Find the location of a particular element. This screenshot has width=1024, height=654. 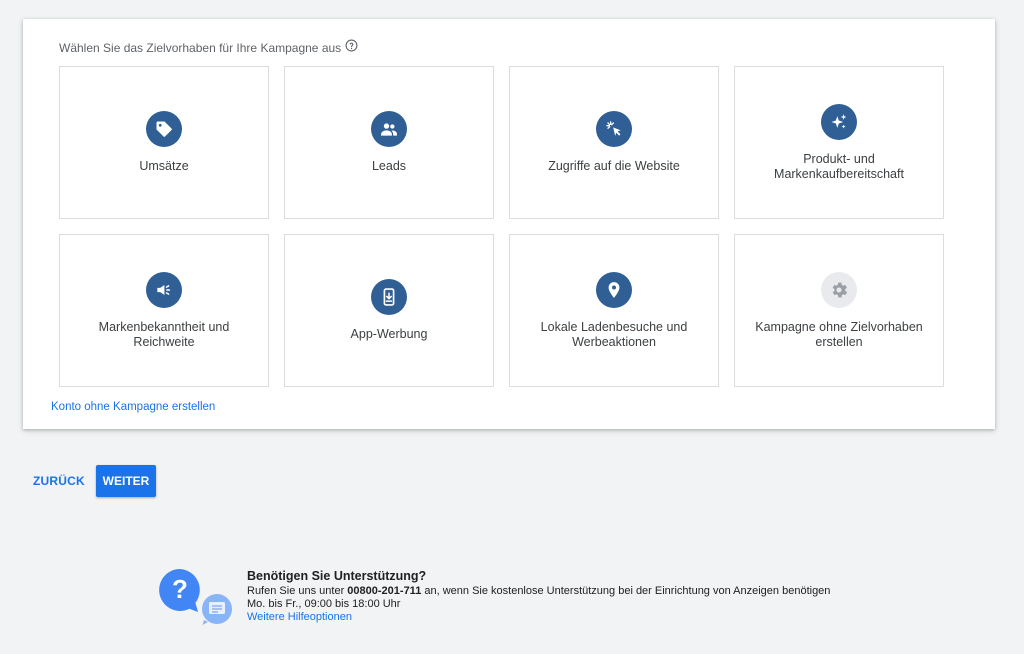

create-account-without-campaign-link: Konto ohne Kampagne erstellen is located at coordinates (133, 407).